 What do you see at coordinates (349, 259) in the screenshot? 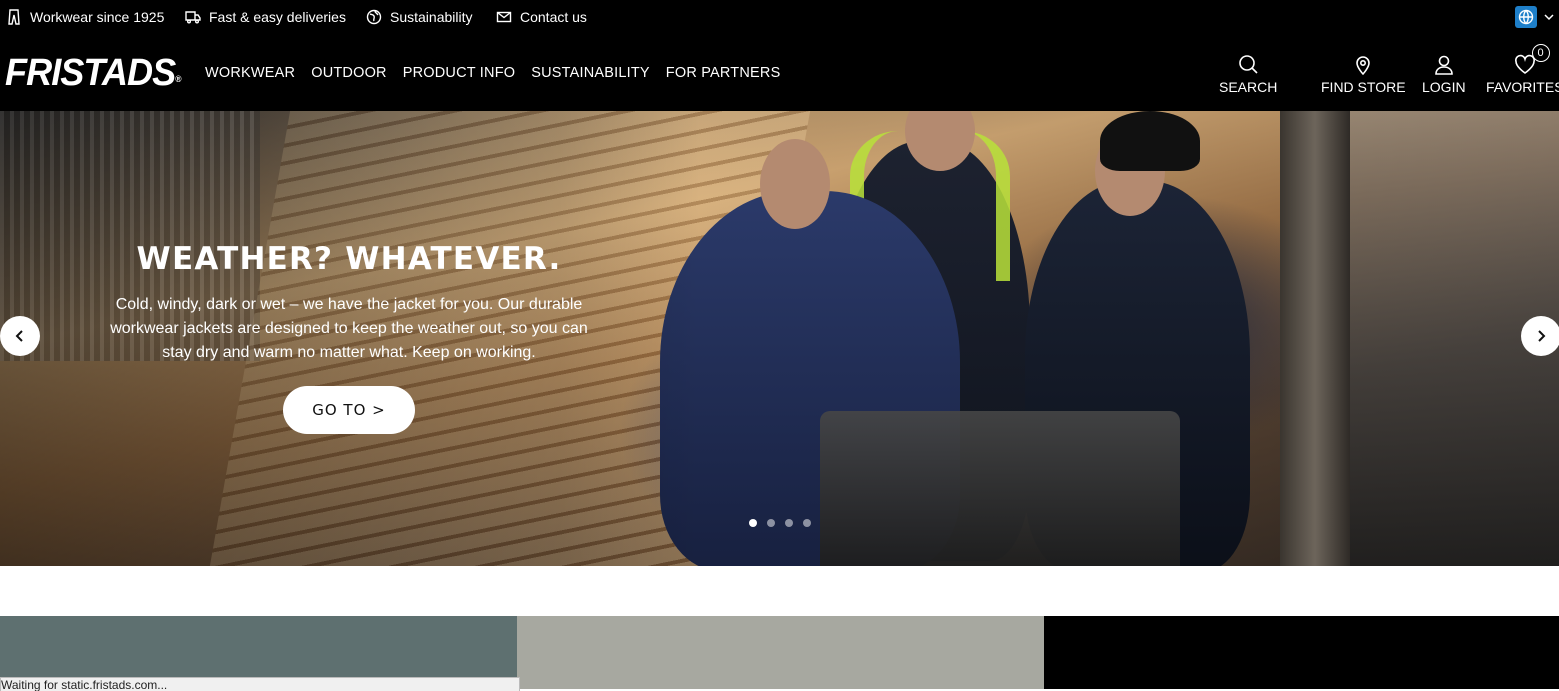
I see `hero-title: WEATHER? WHATEVER.` at bounding box center [349, 259].